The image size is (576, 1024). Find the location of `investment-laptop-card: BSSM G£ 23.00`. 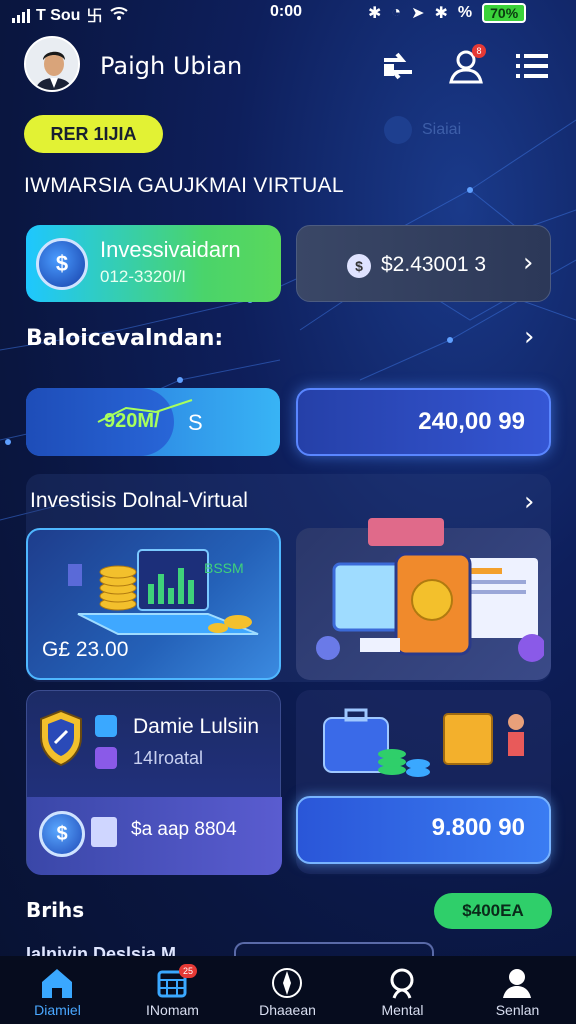

investment-laptop-card: BSSM G£ 23.00 is located at coordinates (153, 604).